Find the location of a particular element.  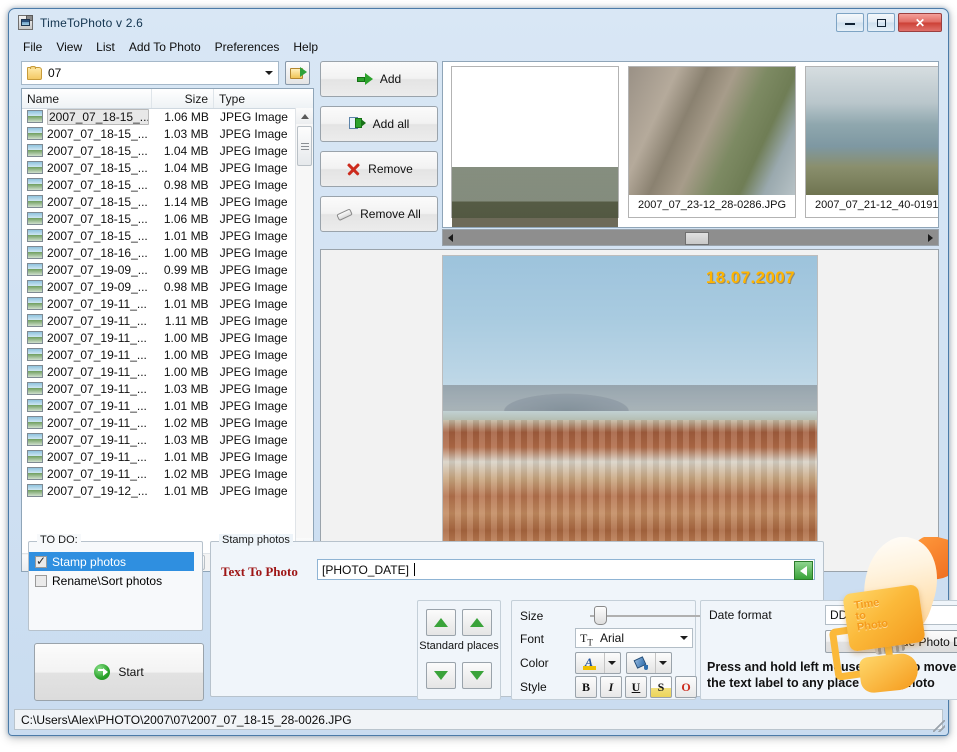

file-list-row: 2007_07_19-12_... 1.01 MB JPEG Image is located at coordinates (159, 490).